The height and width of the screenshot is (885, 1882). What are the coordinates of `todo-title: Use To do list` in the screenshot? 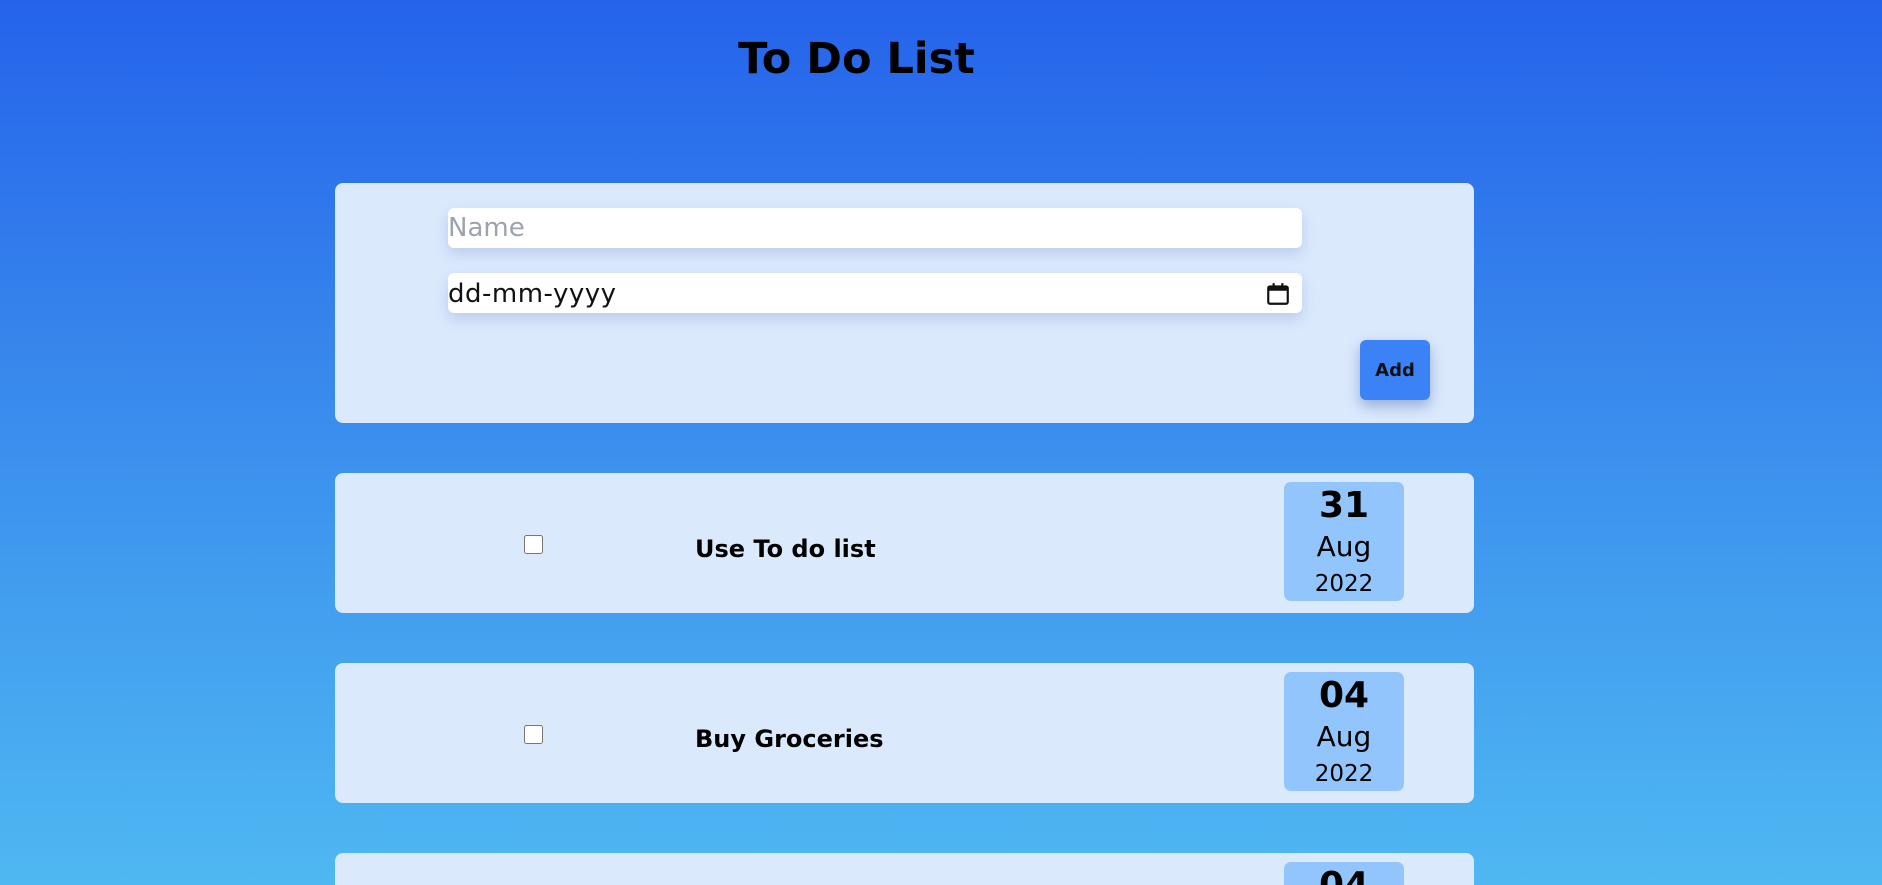 It's located at (785, 549).